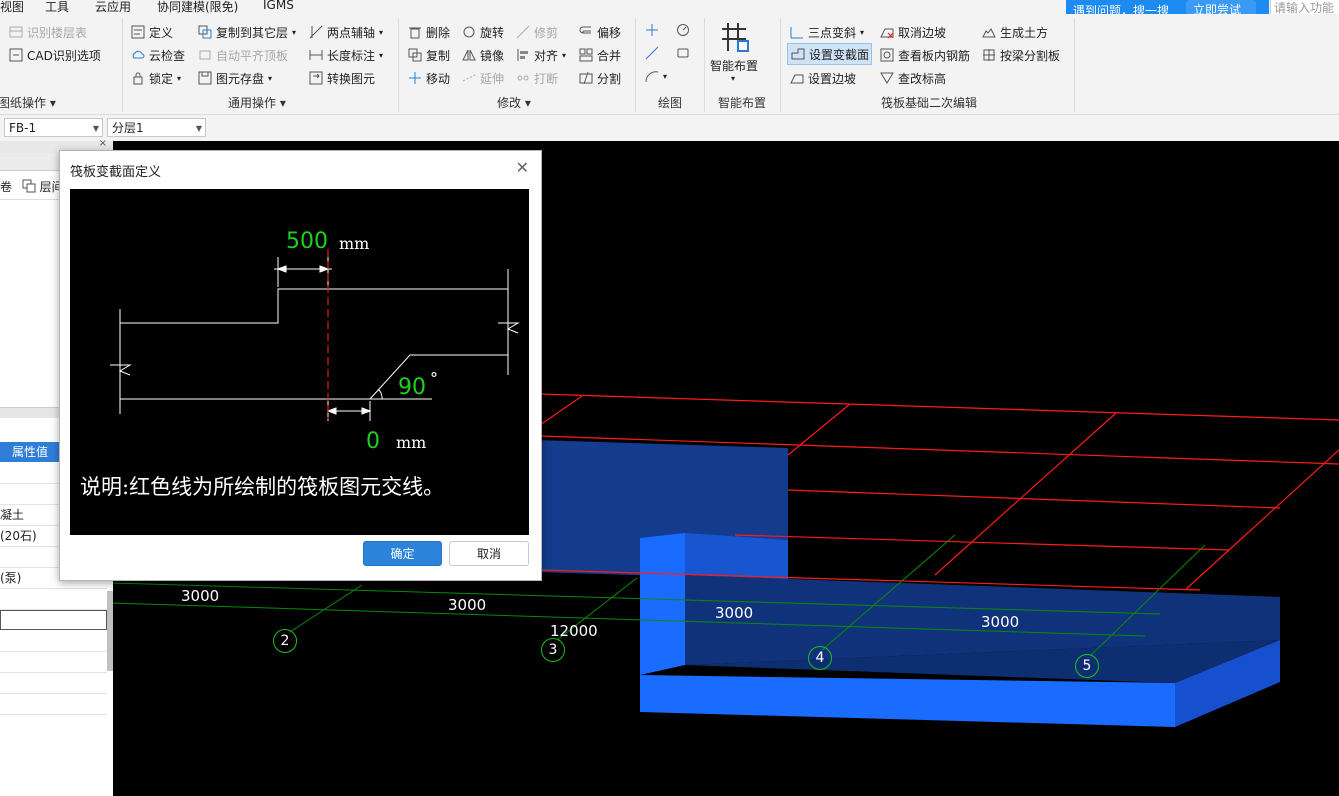  I want to click on lock-label: 锁定, so click(161, 78).